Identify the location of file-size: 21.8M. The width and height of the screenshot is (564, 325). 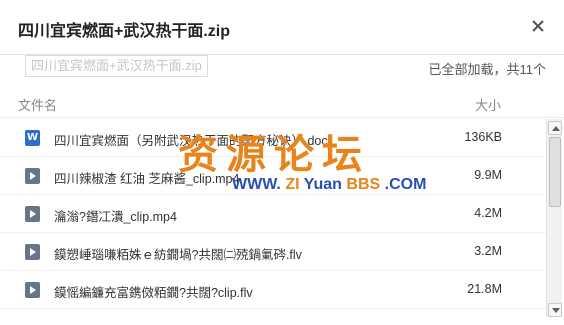
(484, 289).